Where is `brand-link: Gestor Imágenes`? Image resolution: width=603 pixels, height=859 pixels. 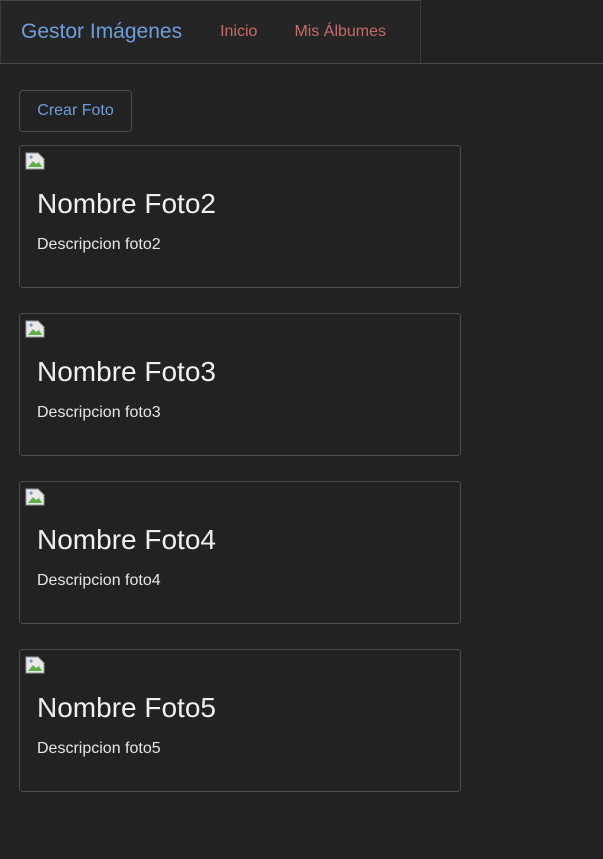 brand-link: Gestor Imágenes is located at coordinates (101, 32).